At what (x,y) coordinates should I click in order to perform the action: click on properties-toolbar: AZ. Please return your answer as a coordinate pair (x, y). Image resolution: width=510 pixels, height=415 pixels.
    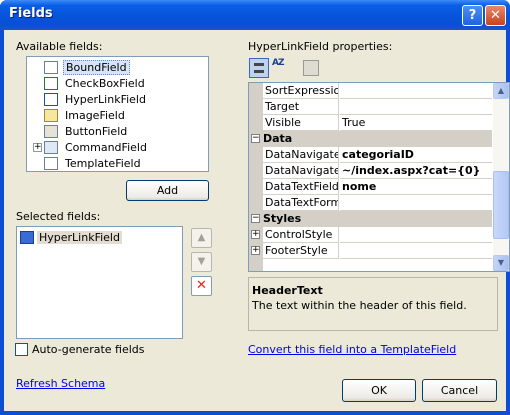
    Looking at the image, I should click on (373, 69).